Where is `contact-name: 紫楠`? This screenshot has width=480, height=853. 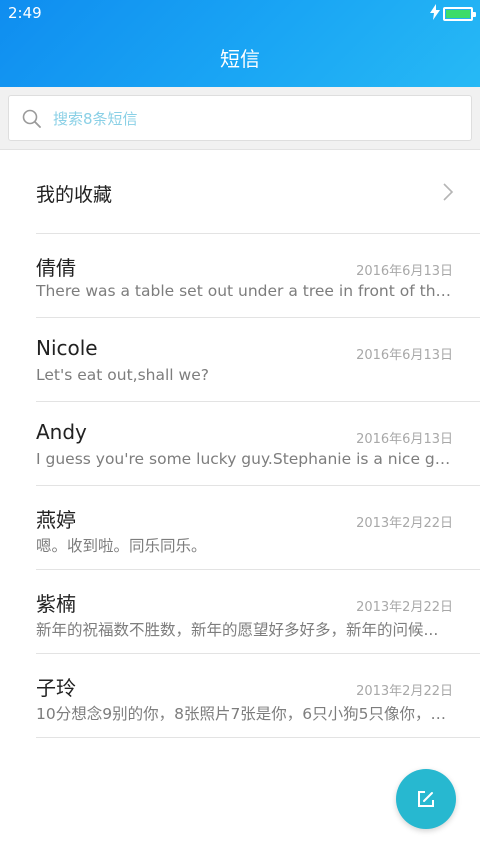 contact-name: 紫楠 is located at coordinates (56, 604).